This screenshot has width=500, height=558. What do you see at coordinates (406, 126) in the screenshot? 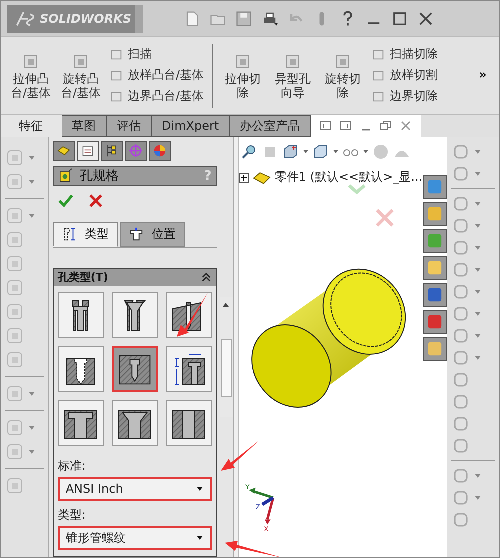
I see `close-icon` at bounding box center [406, 126].